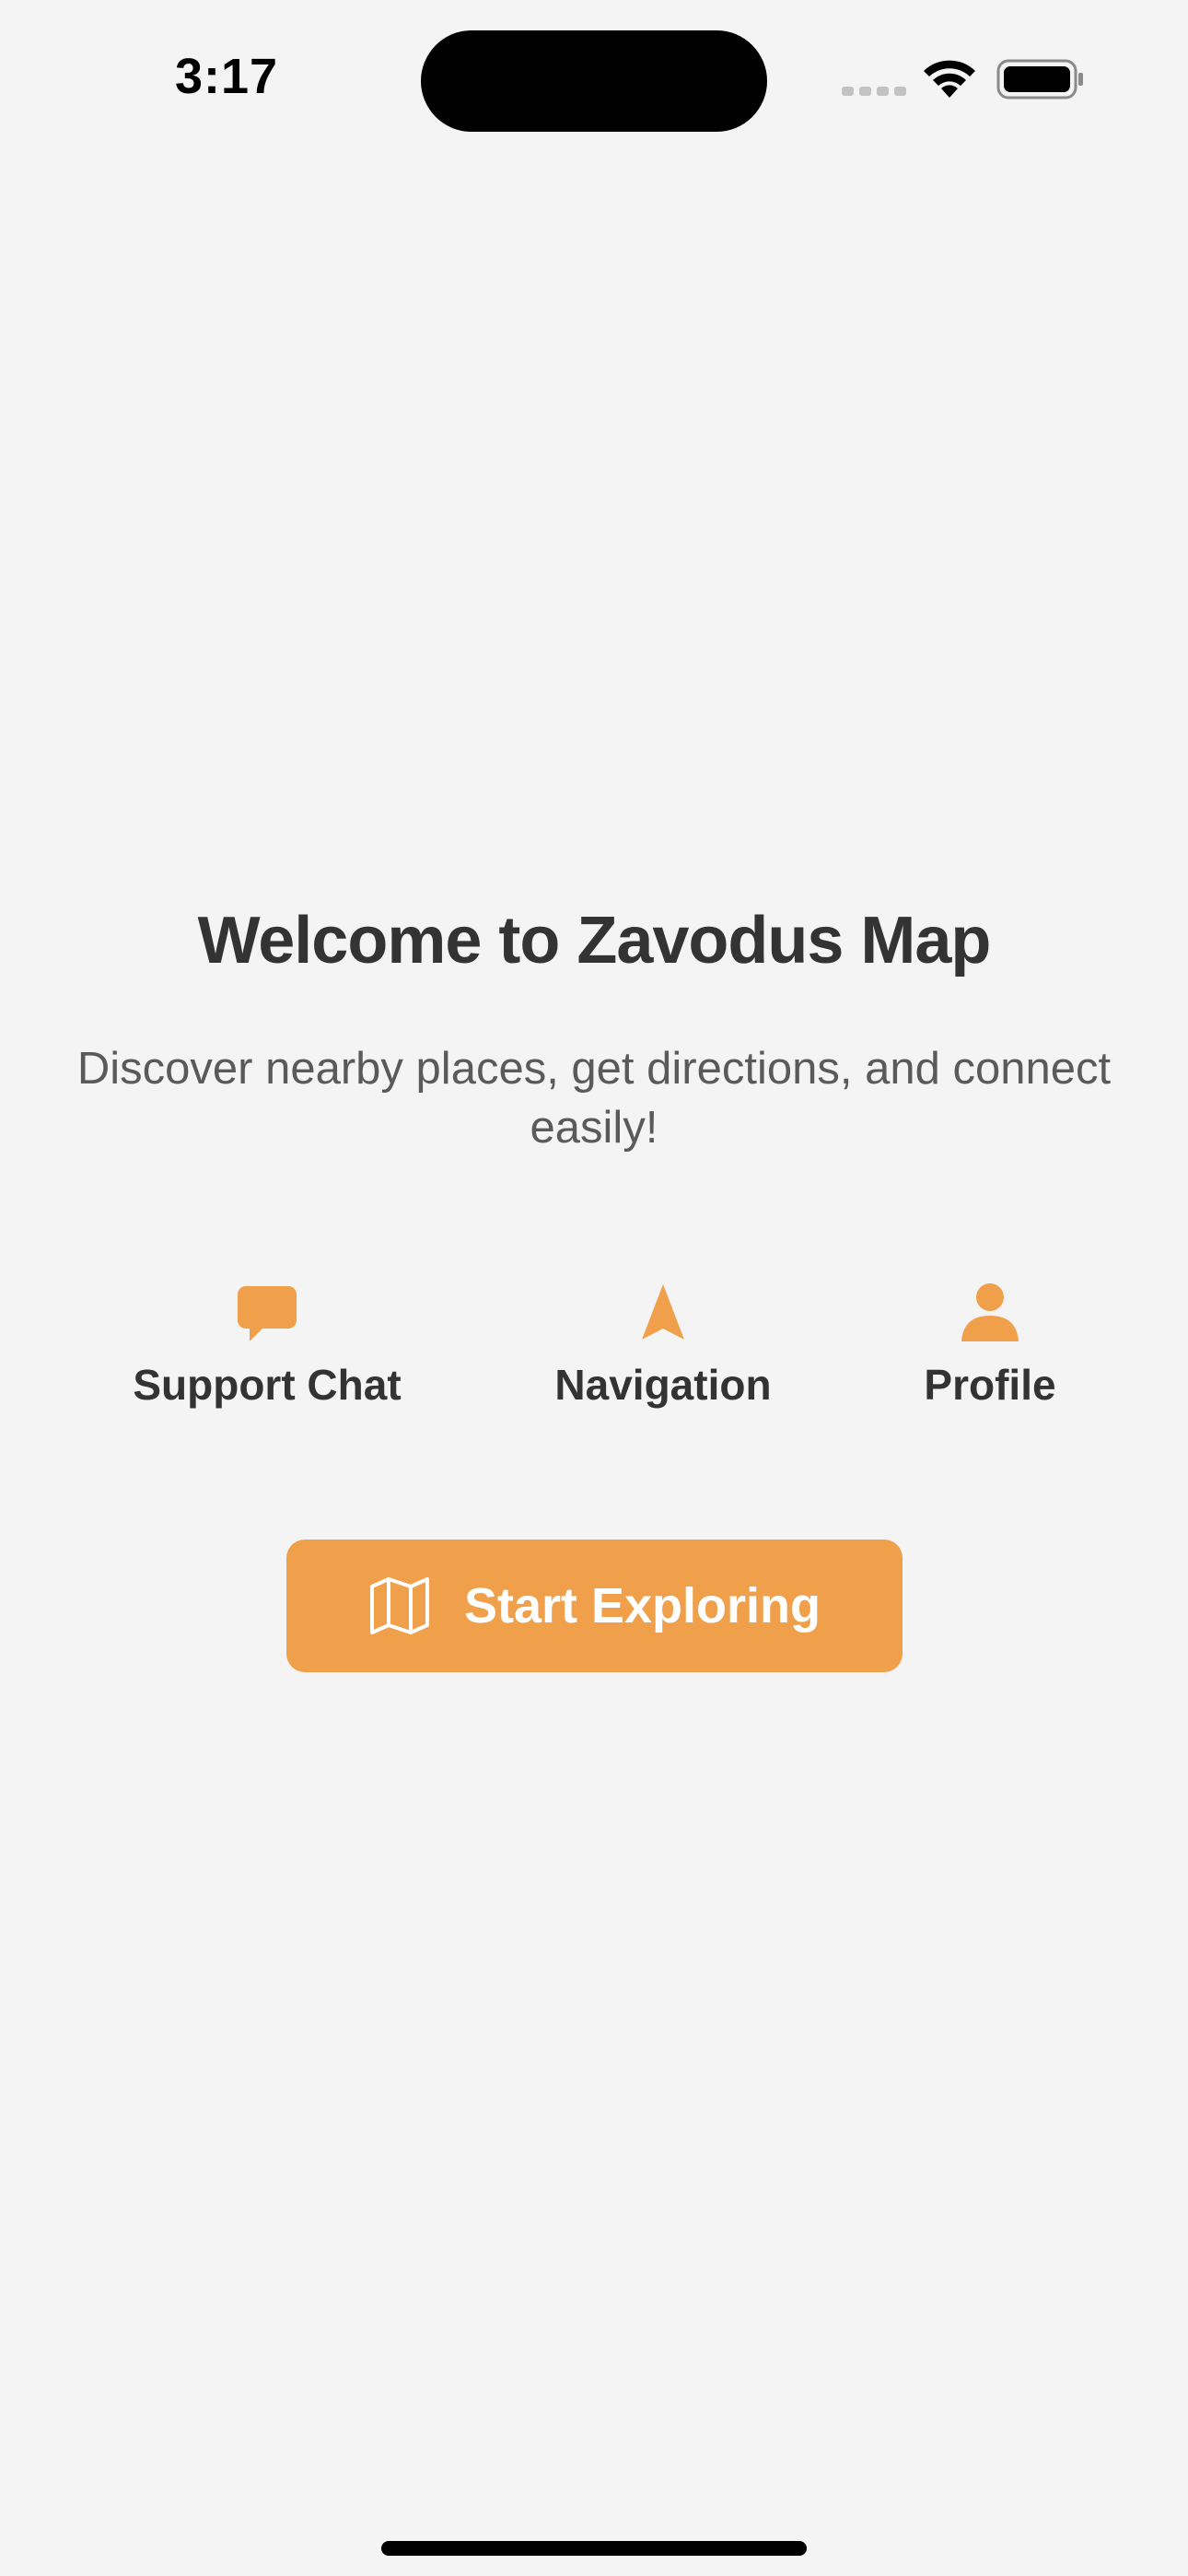  I want to click on home-indicator, so click(594, 2548).